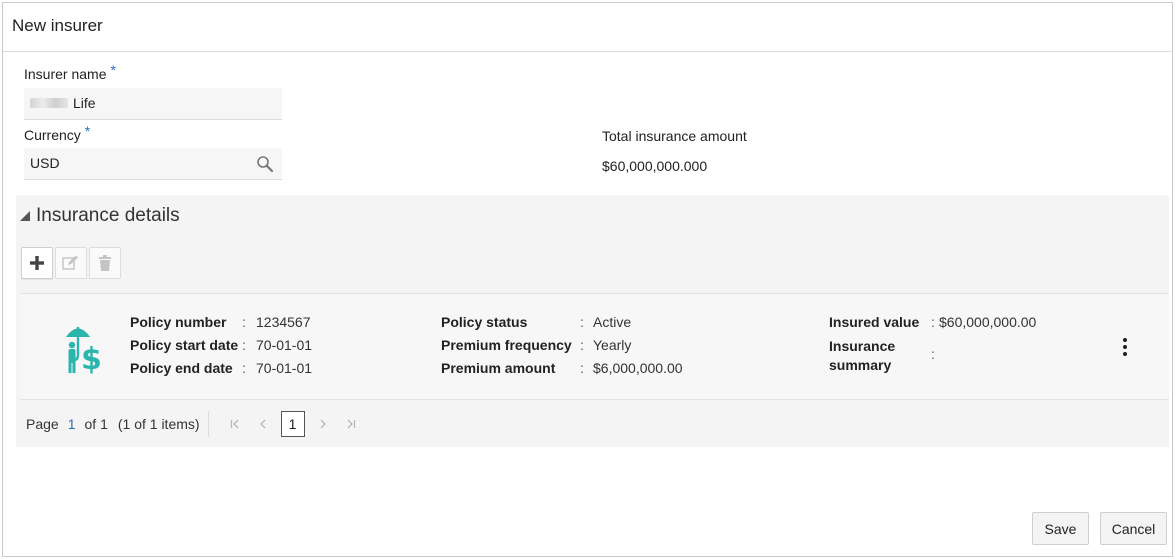 Image resolution: width=1175 pixels, height=559 pixels. What do you see at coordinates (235, 424) in the screenshot?
I see `first-page-icon` at bounding box center [235, 424].